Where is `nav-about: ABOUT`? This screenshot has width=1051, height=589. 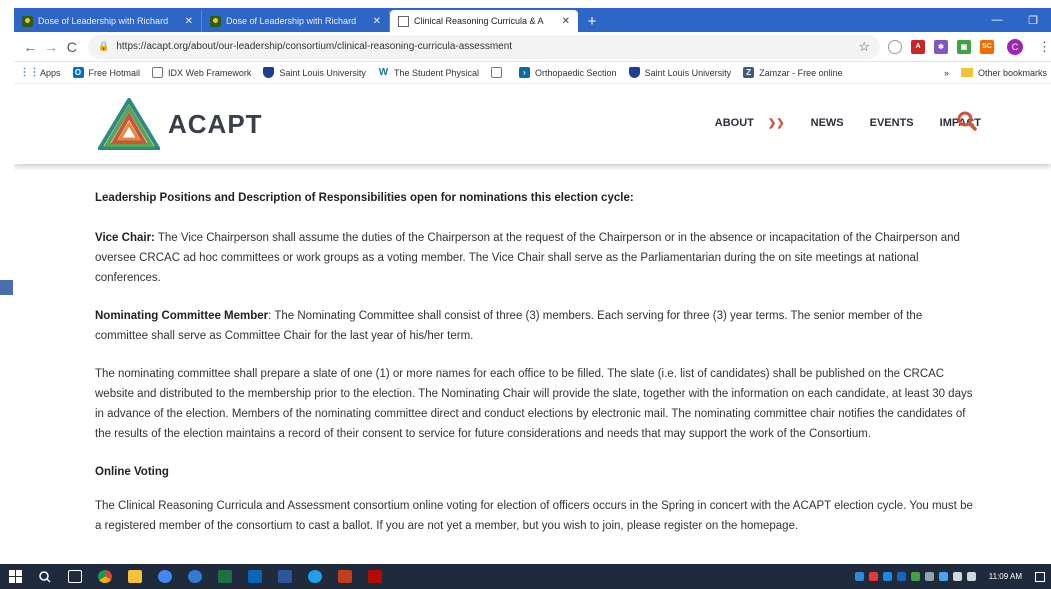 nav-about: ABOUT is located at coordinates (734, 123).